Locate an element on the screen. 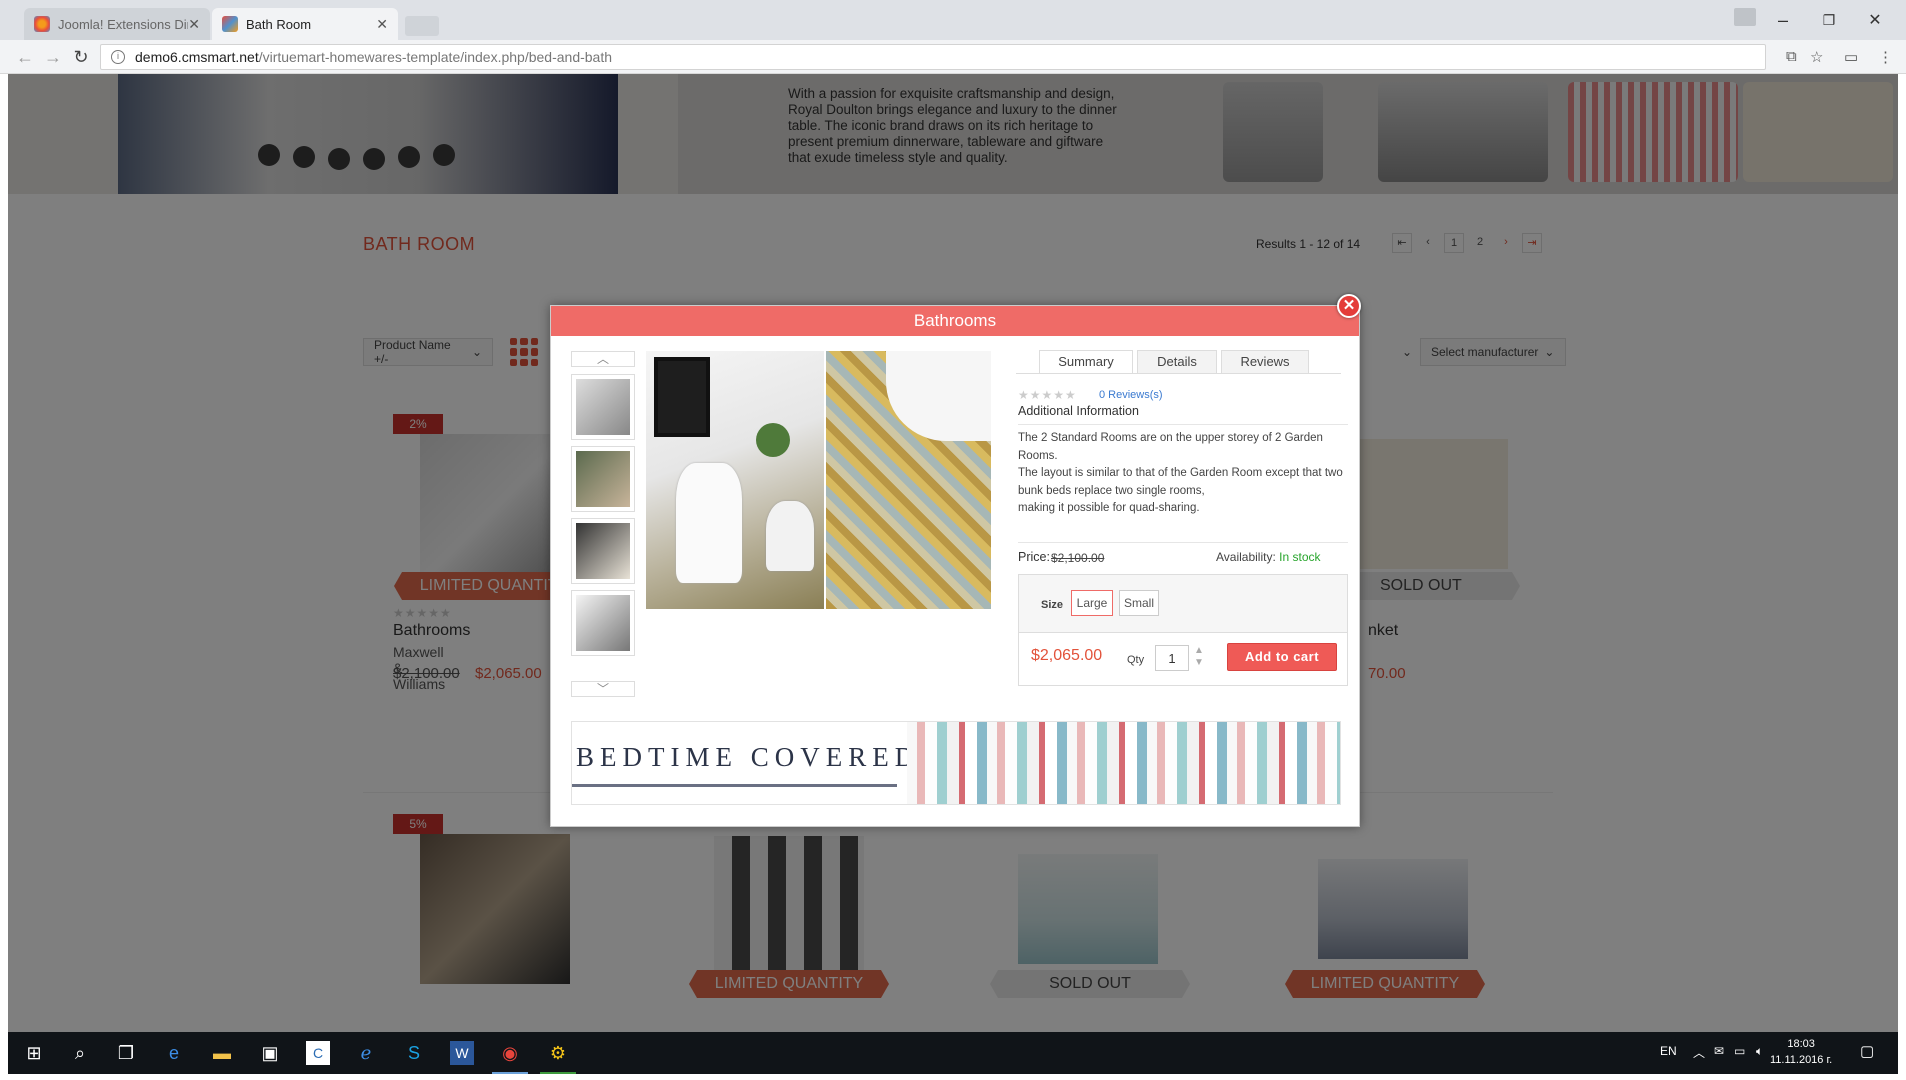 This screenshot has height=1080, width=1906. profile-icon is located at coordinates (1745, 17).